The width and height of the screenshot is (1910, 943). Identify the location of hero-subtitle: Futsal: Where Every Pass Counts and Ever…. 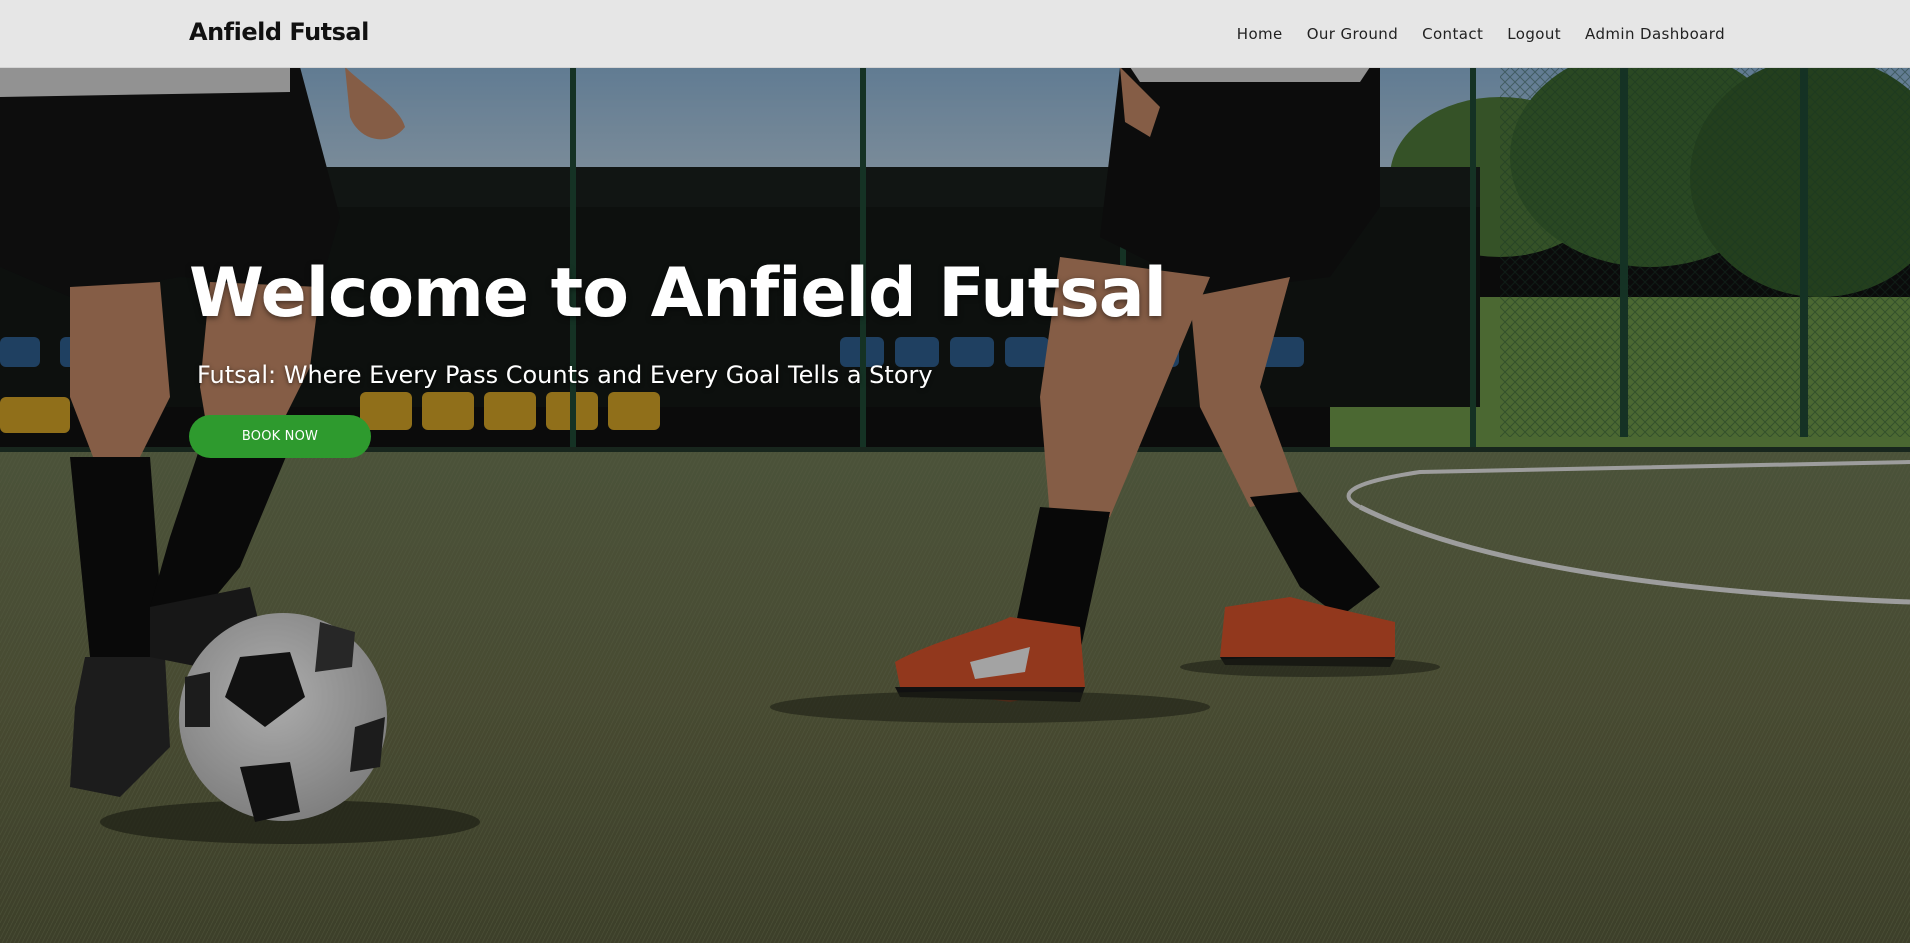
(565, 375).